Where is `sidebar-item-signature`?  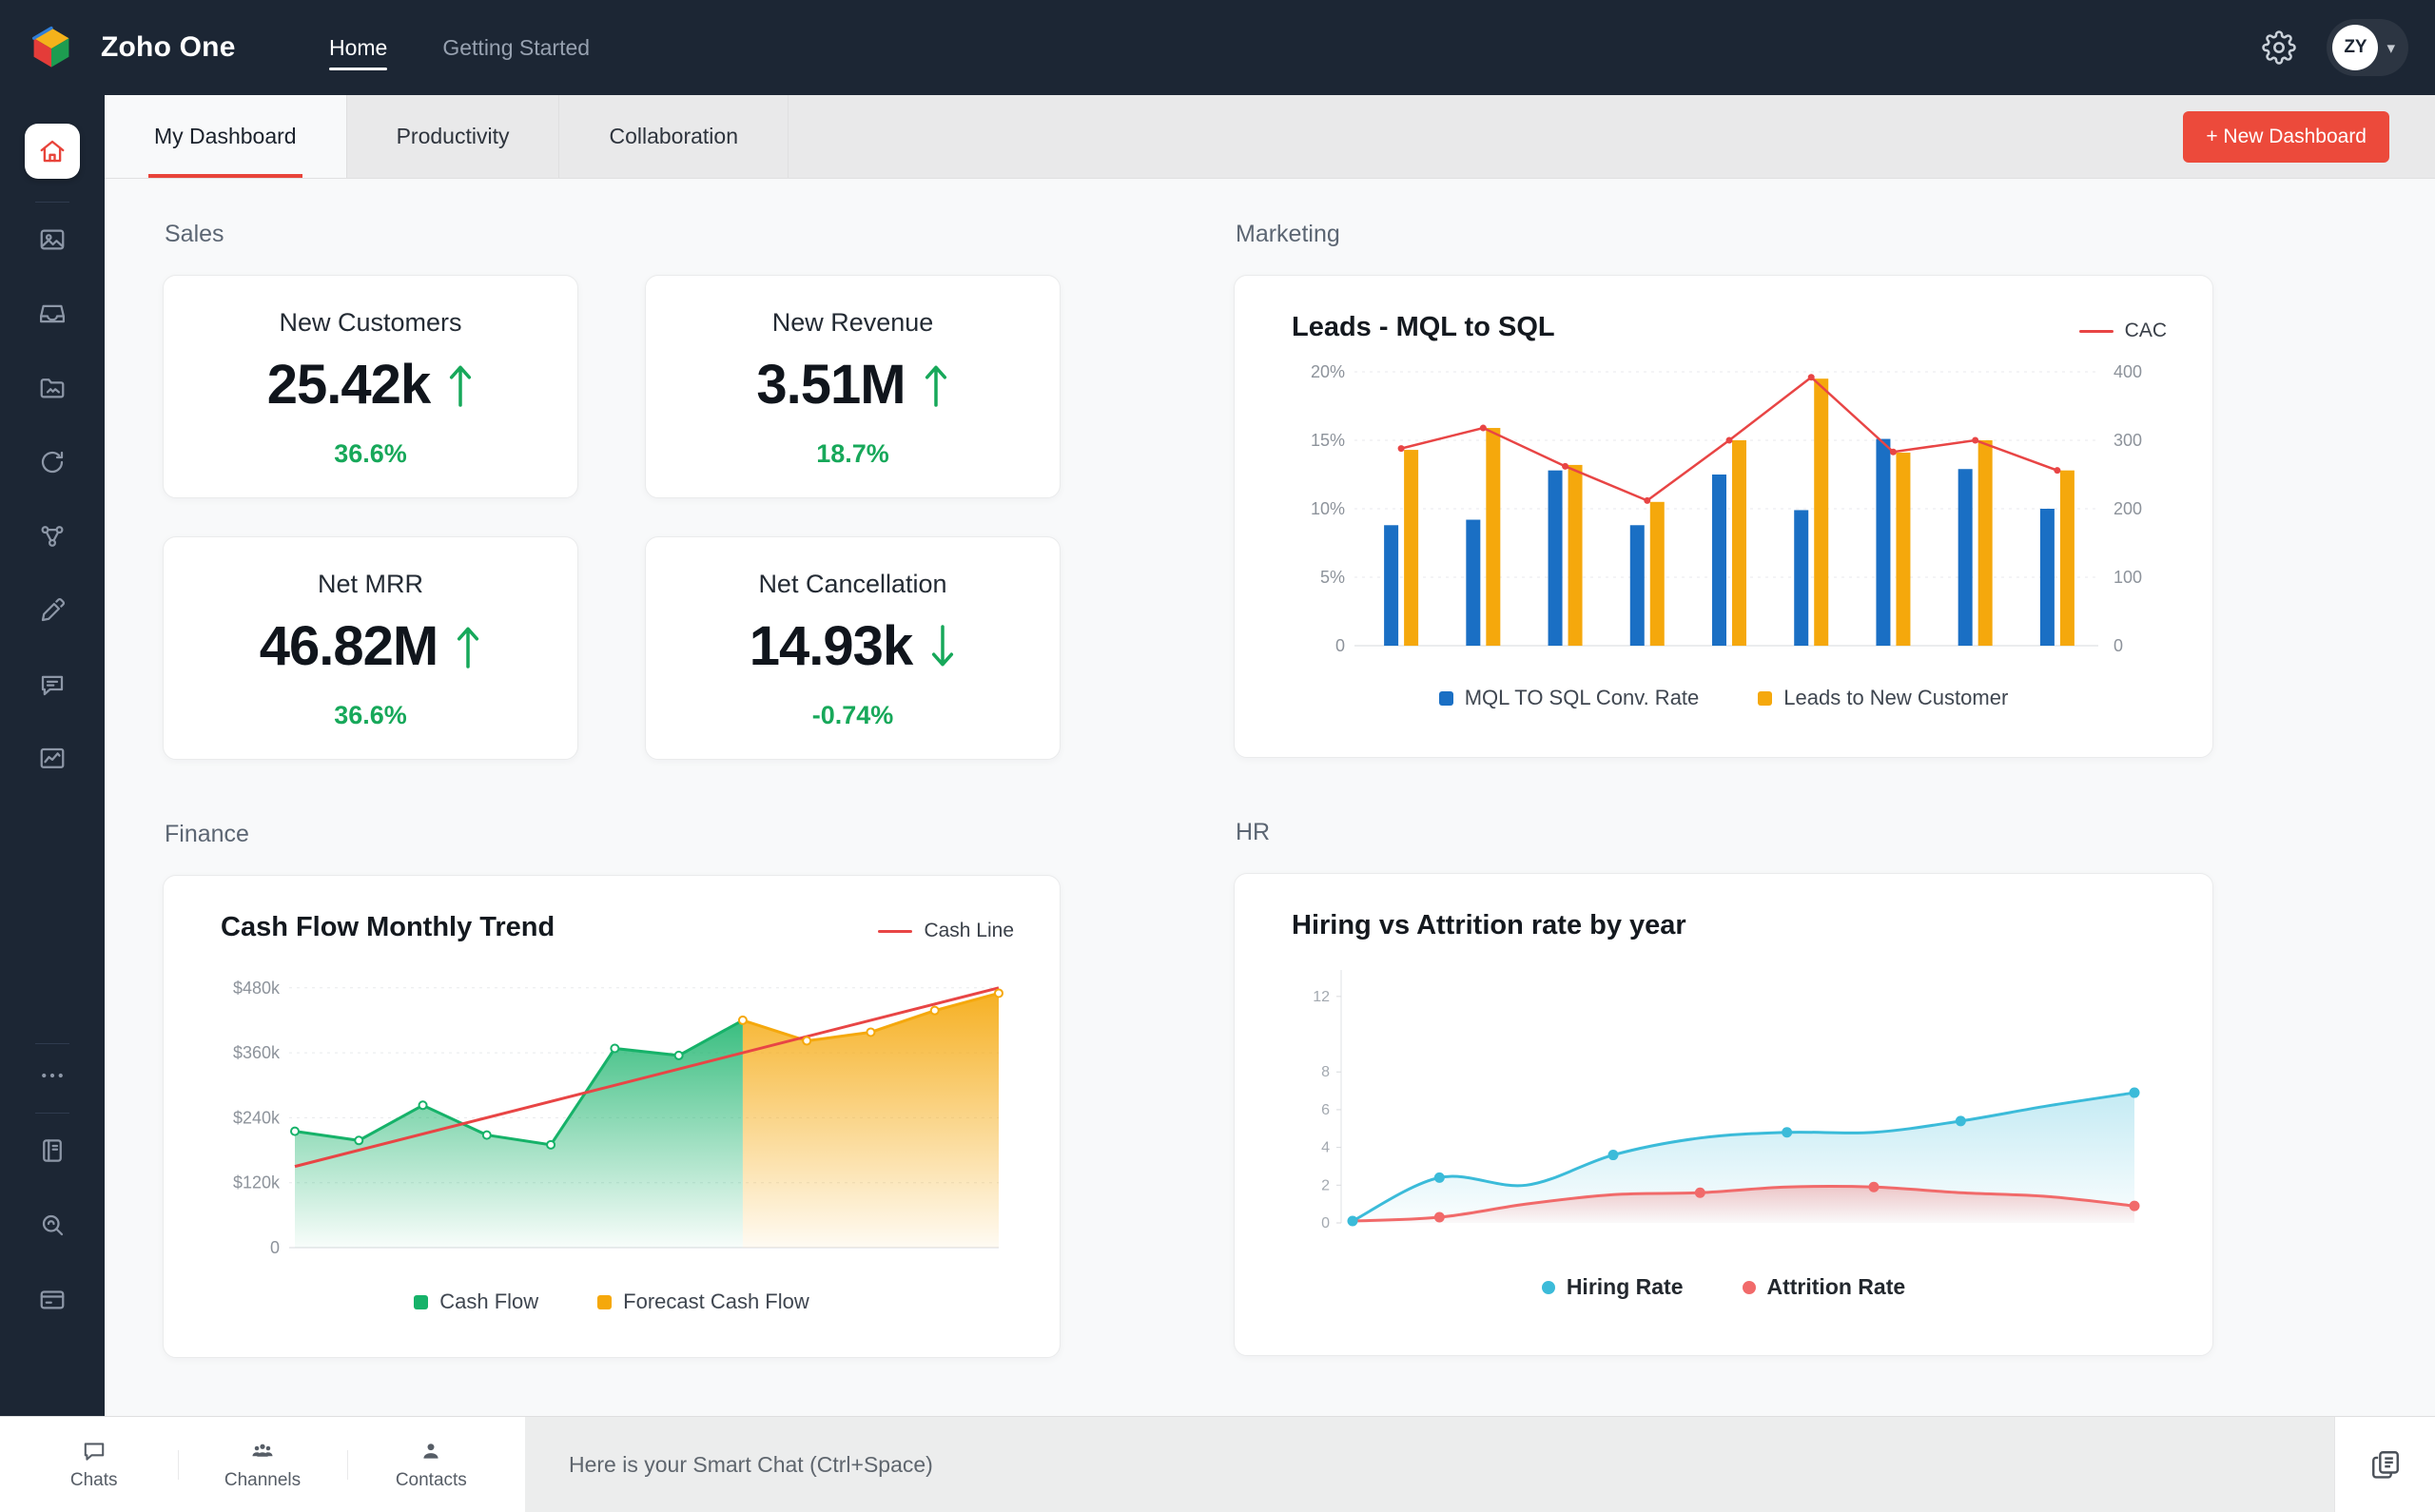 sidebar-item-signature is located at coordinates (52, 610).